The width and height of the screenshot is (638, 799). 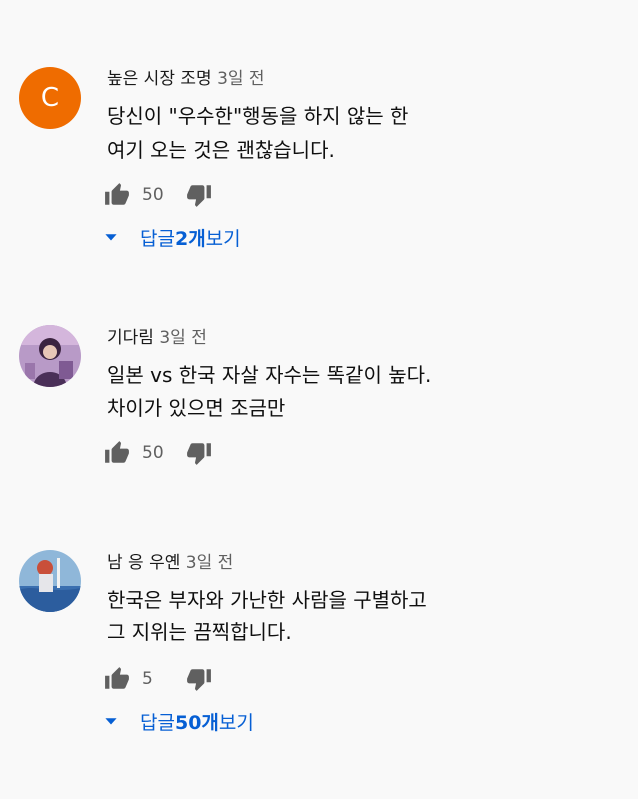 What do you see at coordinates (258, 116) in the screenshot?
I see `comment-text-line: 당신이 "우수한"행동을 하지 않는 한` at bounding box center [258, 116].